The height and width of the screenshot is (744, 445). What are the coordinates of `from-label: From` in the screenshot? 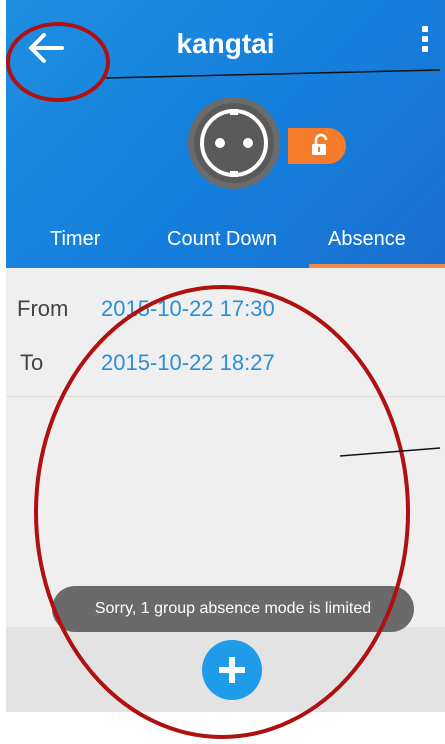 It's located at (43, 308).